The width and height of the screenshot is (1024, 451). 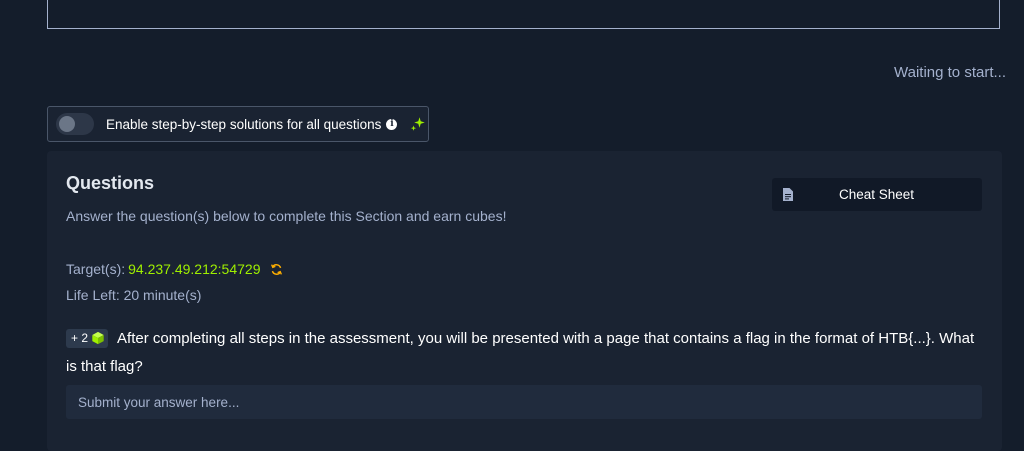 I want to click on document-icon, so click(x=788, y=194).